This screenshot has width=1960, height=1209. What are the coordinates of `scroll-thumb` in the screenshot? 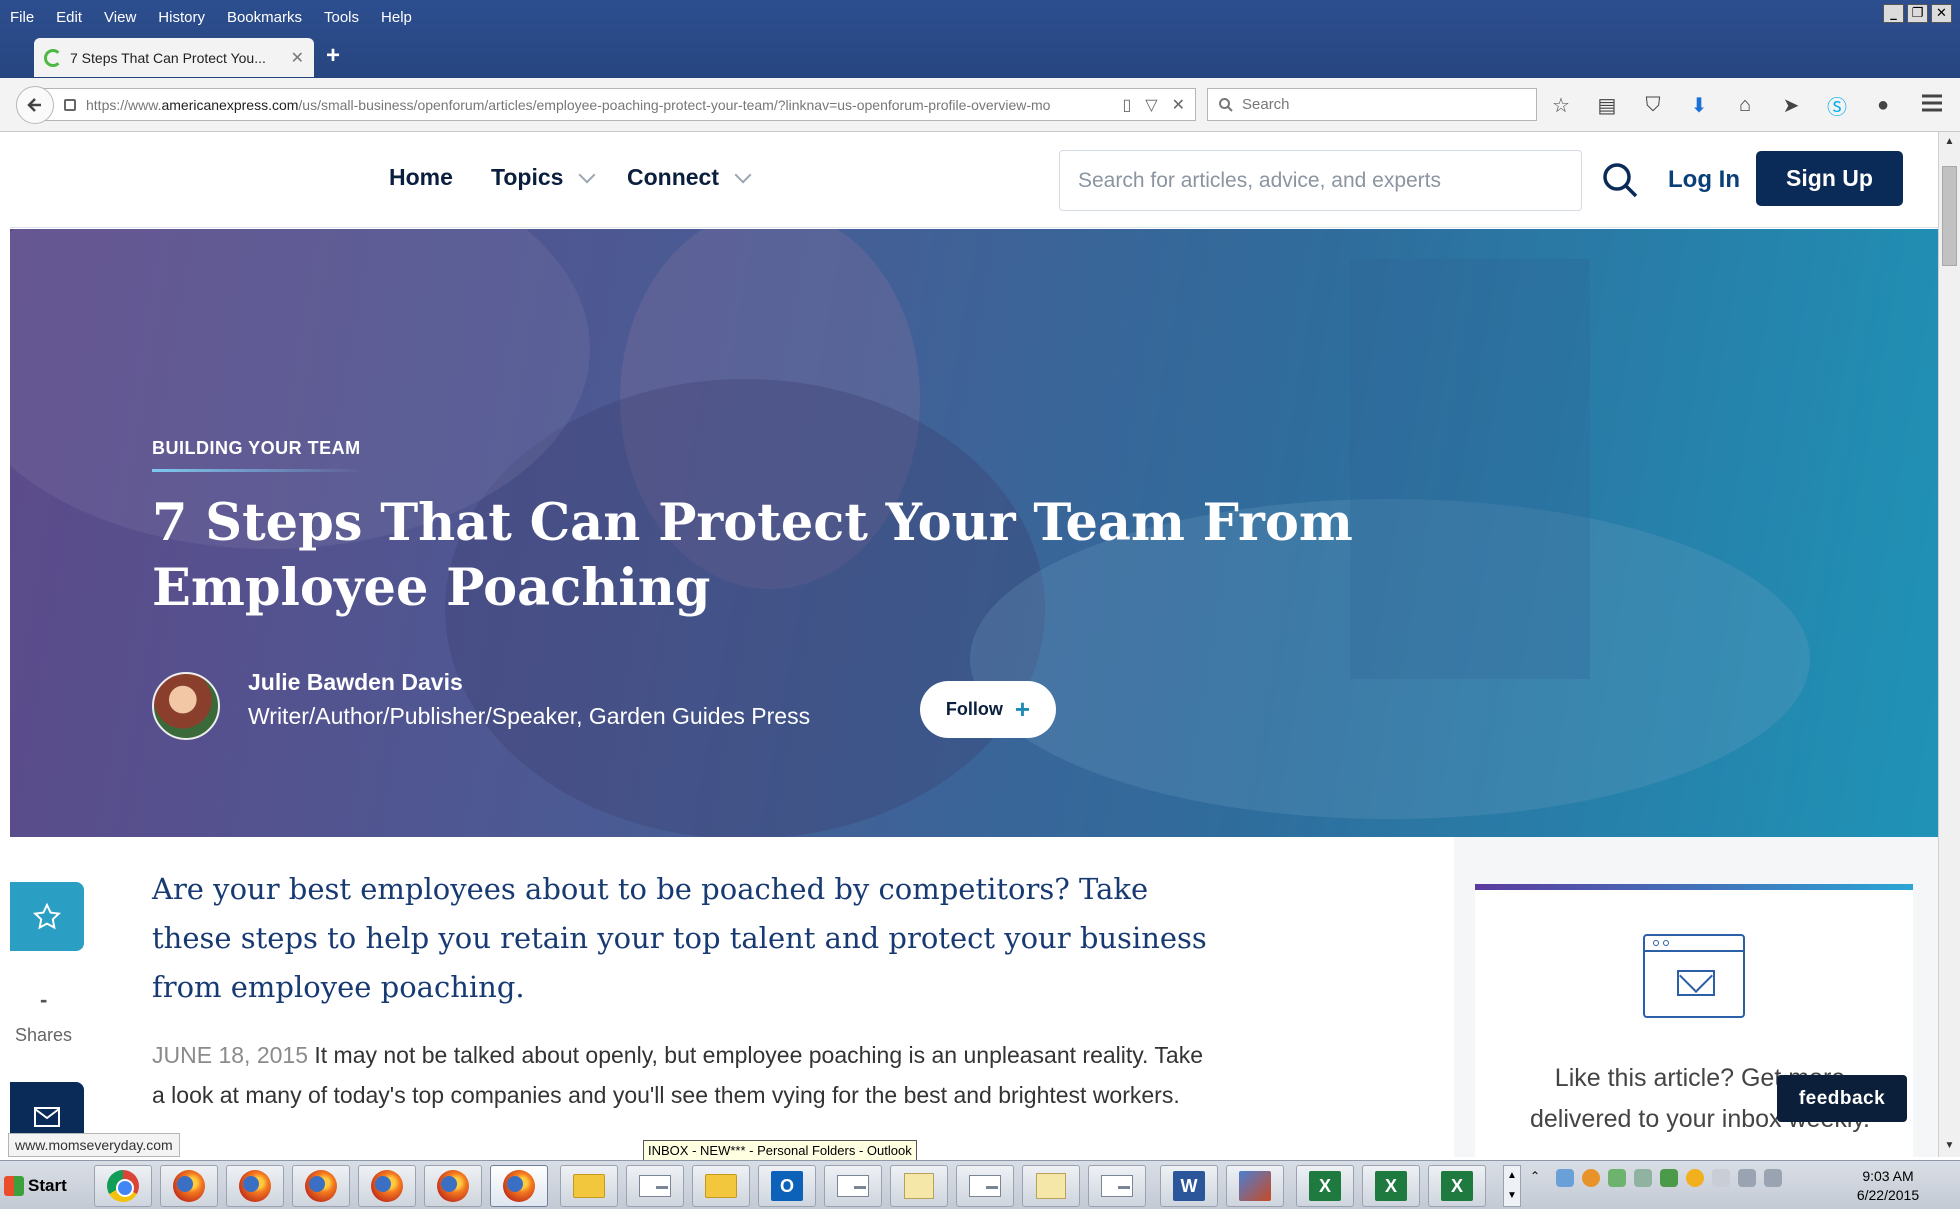 It's located at (1949, 216).